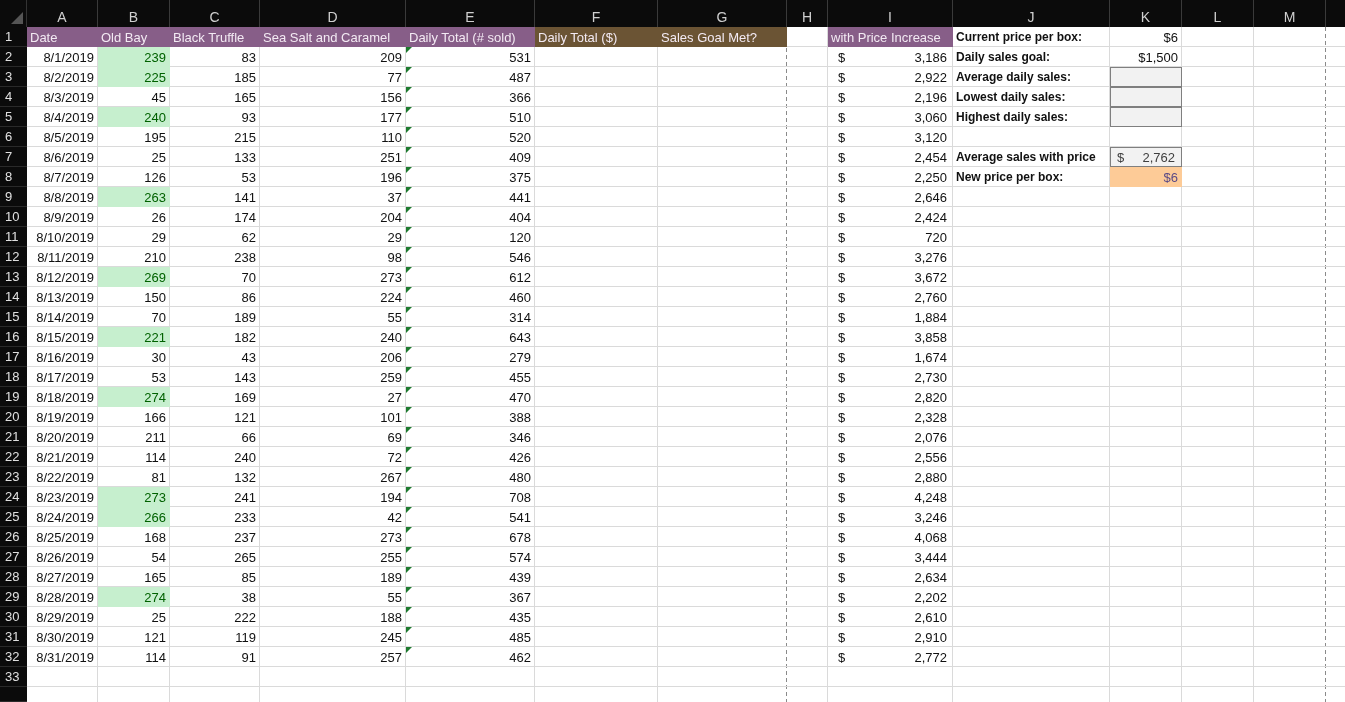 The image size is (1345, 702). Describe the element at coordinates (13, 437) in the screenshot. I see `row-header: 21` at that location.